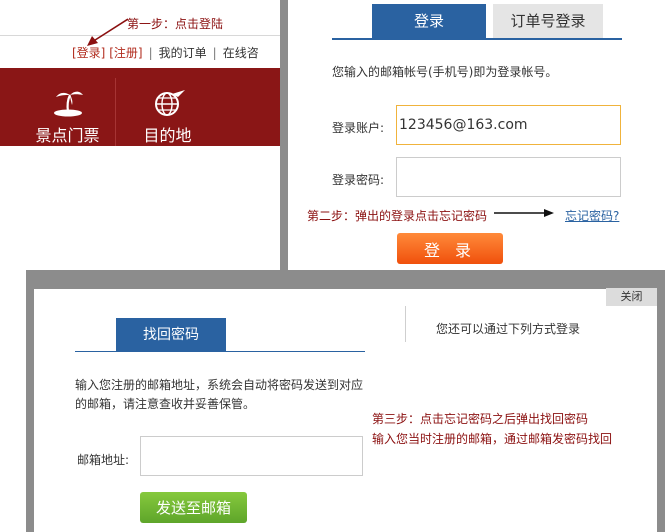  What do you see at coordinates (524, 213) in the screenshot?
I see `annotation-arrow-icon` at bounding box center [524, 213].